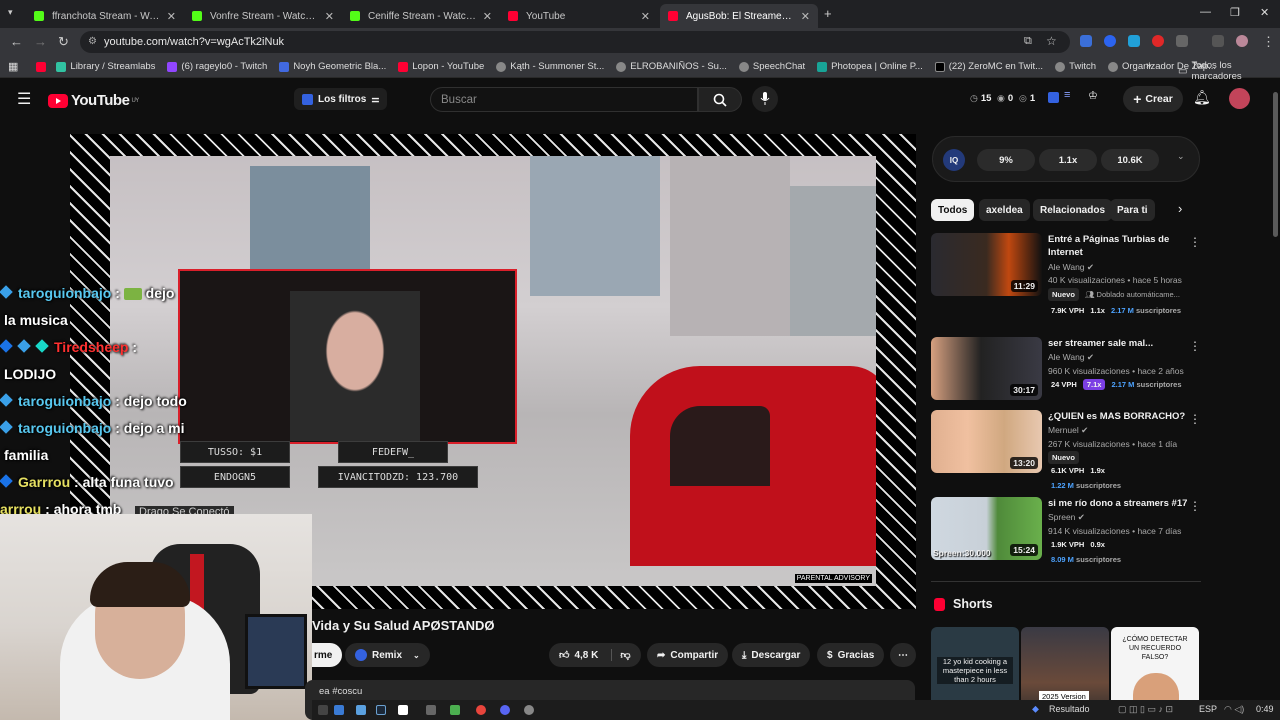 This screenshot has width=1280, height=720. Describe the element at coordinates (1218, 41) in the screenshot. I see `sidebar-icon` at that location.